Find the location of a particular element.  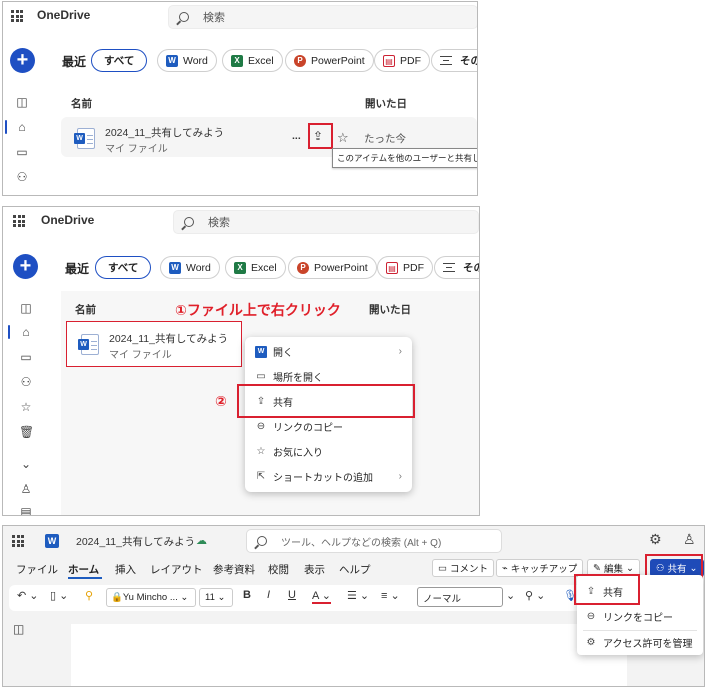

search-placeholder: ツール、ヘルプなどの検索 (Alt + Q) is located at coordinates (361, 543).